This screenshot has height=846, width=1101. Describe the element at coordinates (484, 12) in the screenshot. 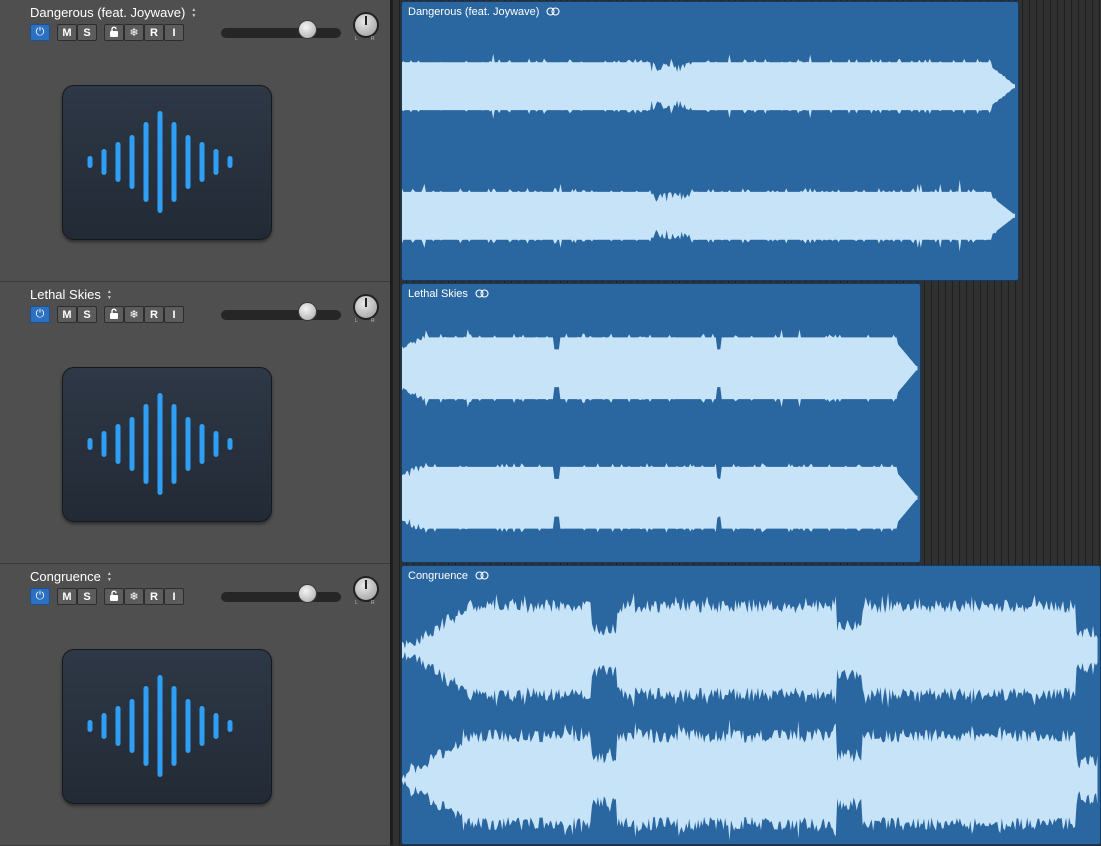

I see `region-title: Dangerous (feat. Joywave)` at that location.